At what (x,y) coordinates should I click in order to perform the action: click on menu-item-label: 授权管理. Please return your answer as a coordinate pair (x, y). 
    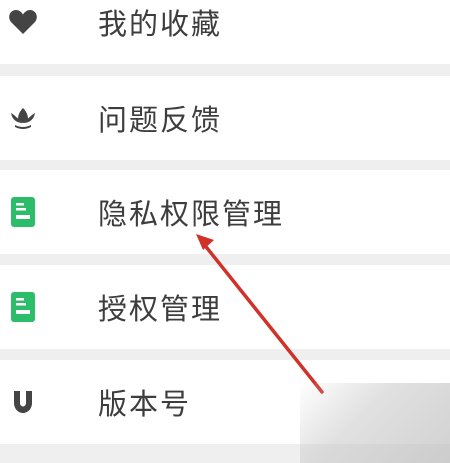
    Looking at the image, I should click on (160, 309).